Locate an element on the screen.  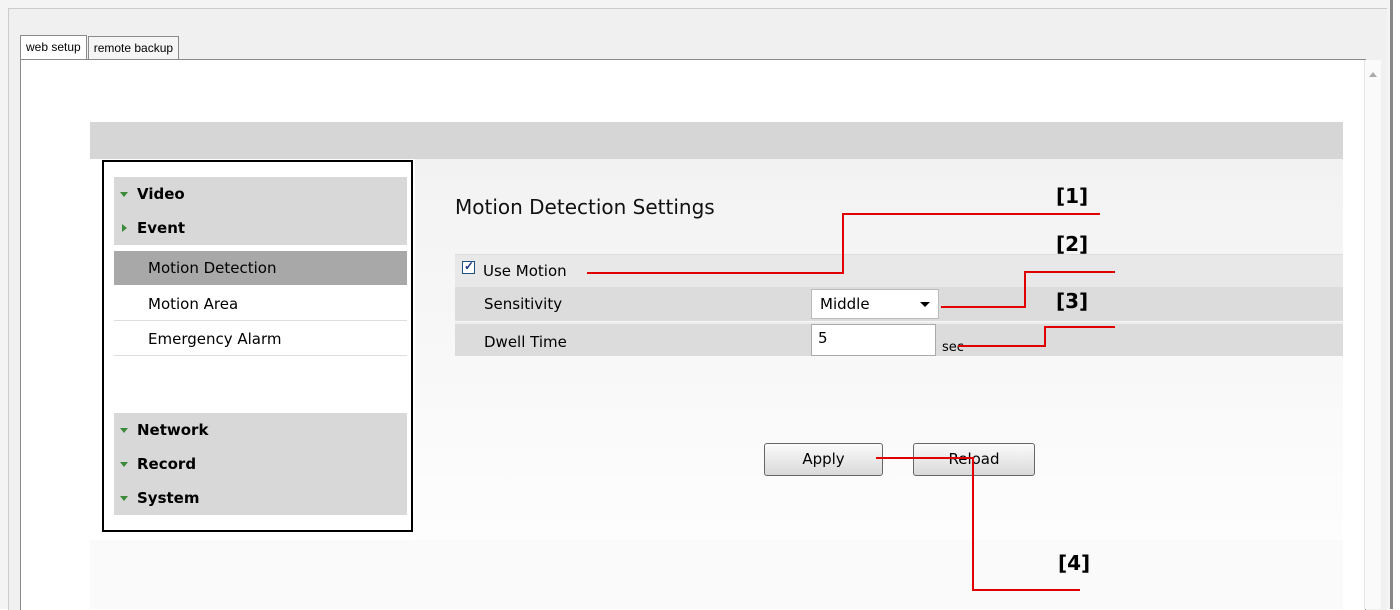
header-bar is located at coordinates (716, 140).